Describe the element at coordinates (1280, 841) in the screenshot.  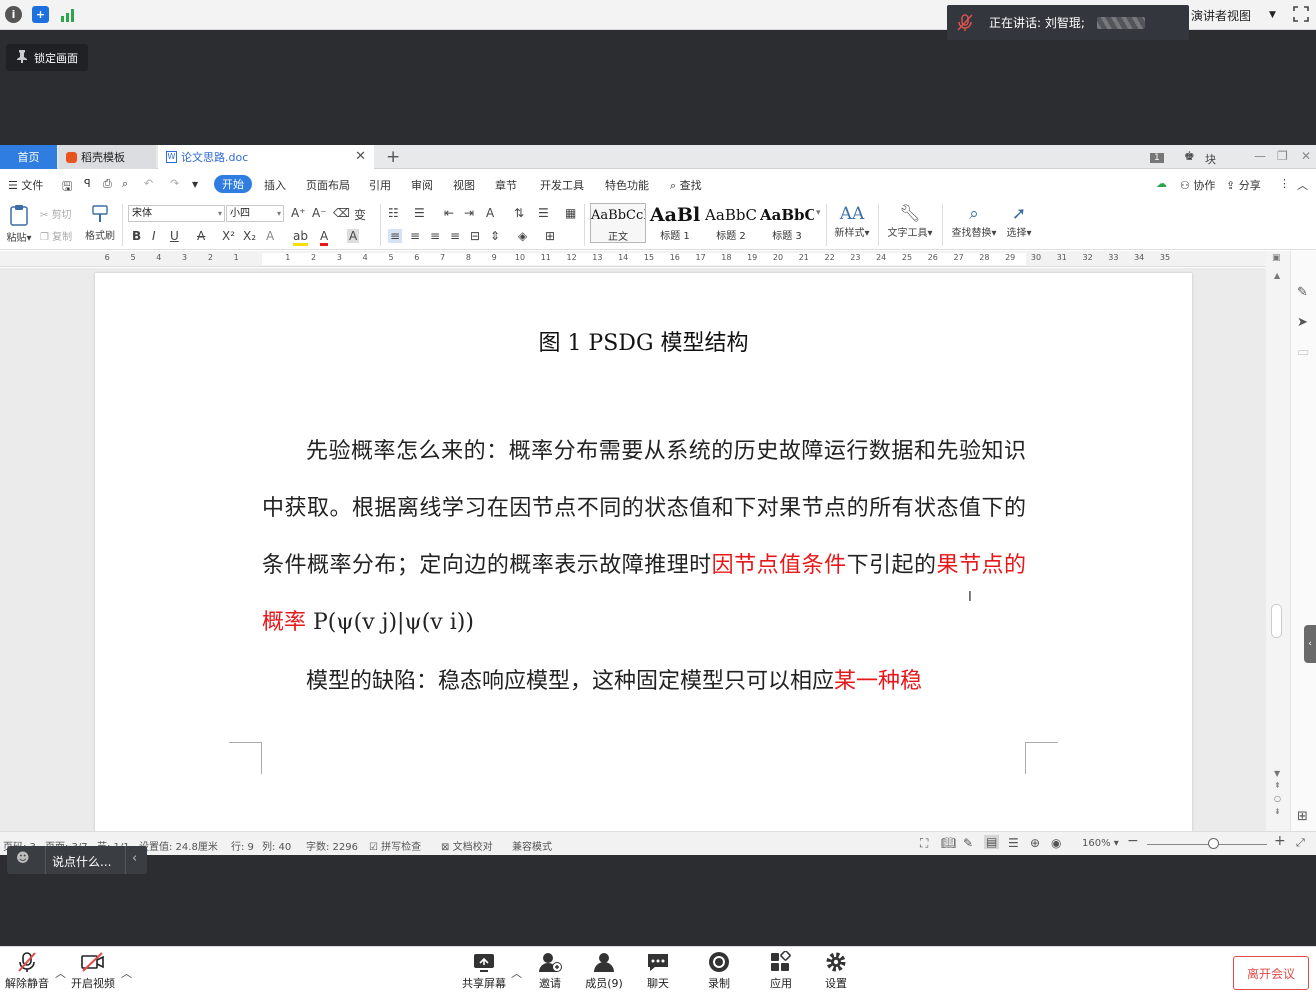
I see `zoom-in-button: +` at that location.